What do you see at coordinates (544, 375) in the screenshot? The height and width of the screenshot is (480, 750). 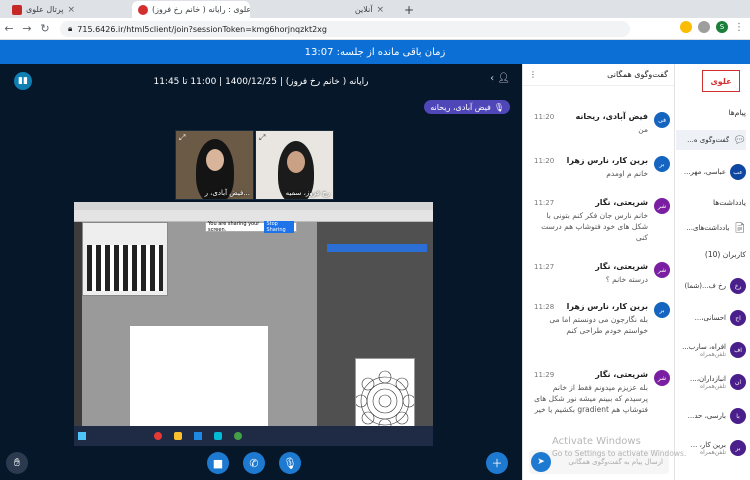 I see `message-time: 11:29` at bounding box center [544, 375].